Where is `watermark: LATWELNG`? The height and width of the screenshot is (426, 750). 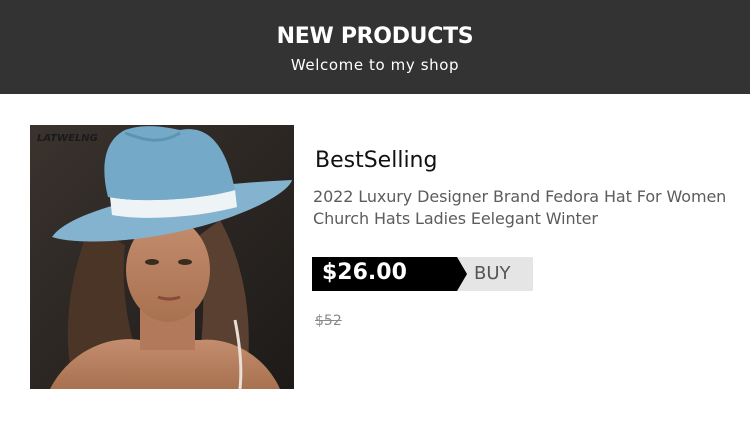 watermark: LATWELNG is located at coordinates (67, 138).